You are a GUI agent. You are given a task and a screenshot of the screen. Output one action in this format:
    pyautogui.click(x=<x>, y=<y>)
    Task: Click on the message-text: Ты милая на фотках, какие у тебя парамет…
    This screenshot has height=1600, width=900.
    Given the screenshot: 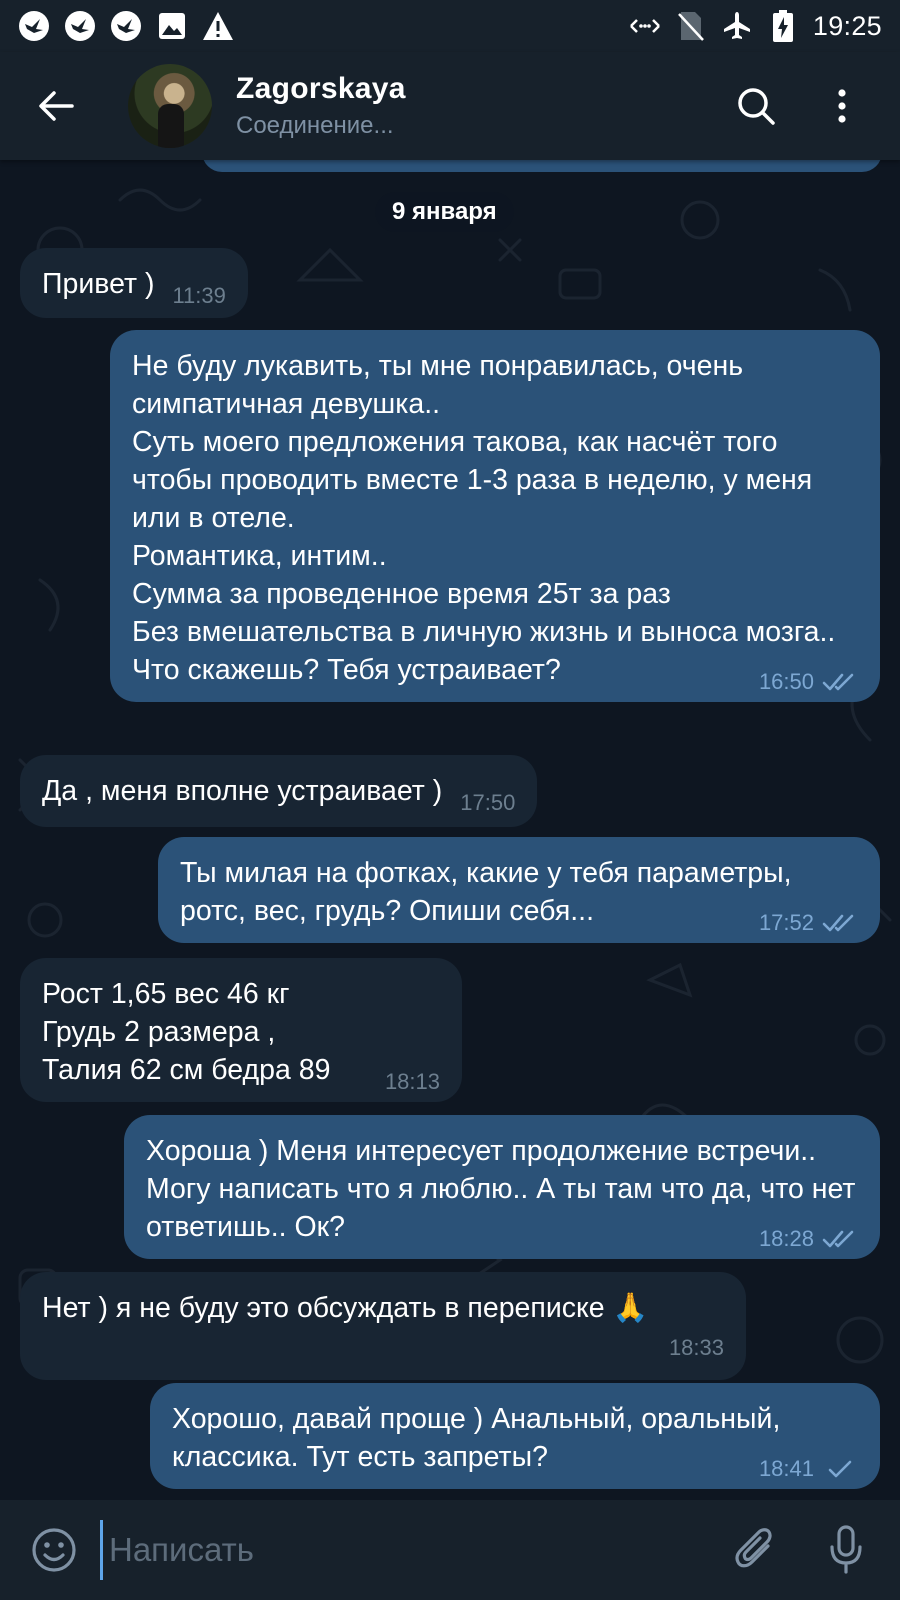 What is the action you would take?
    pyautogui.click(x=486, y=892)
    